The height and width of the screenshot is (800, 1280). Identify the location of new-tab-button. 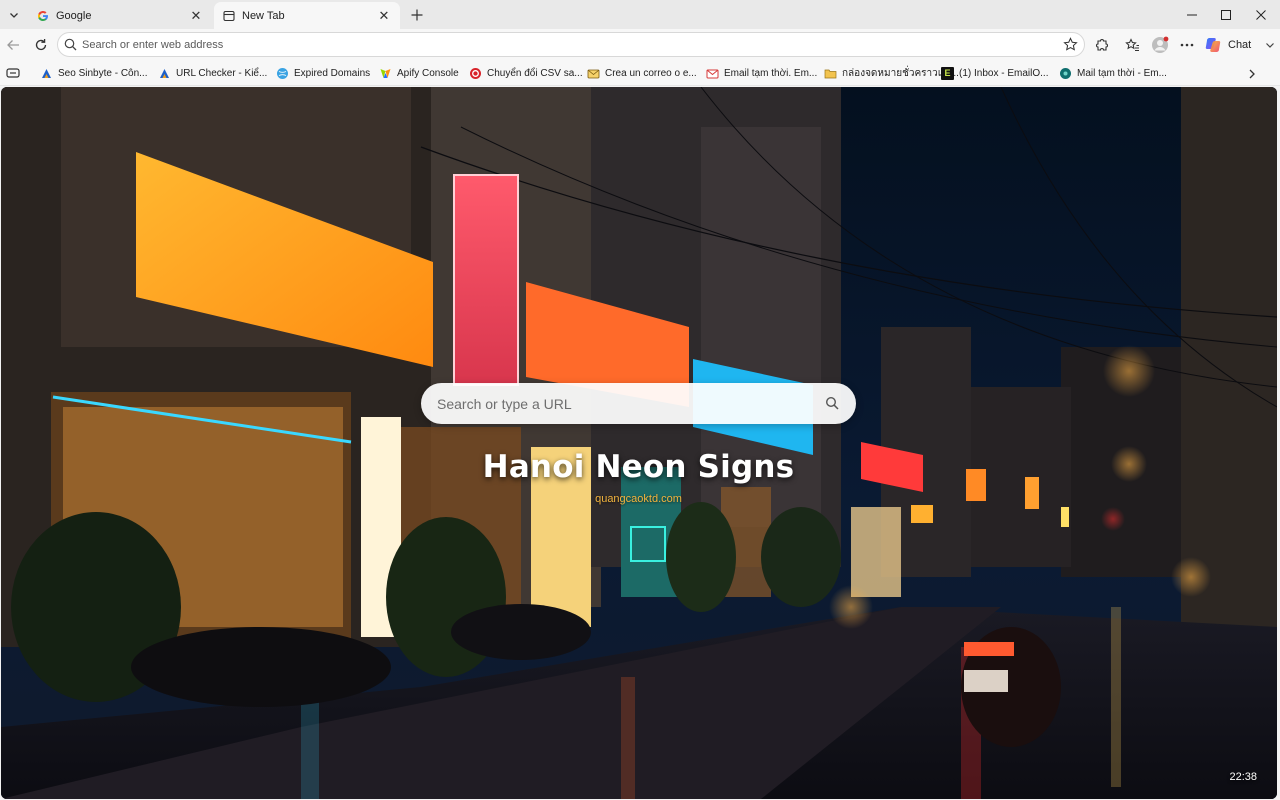
(417, 15).